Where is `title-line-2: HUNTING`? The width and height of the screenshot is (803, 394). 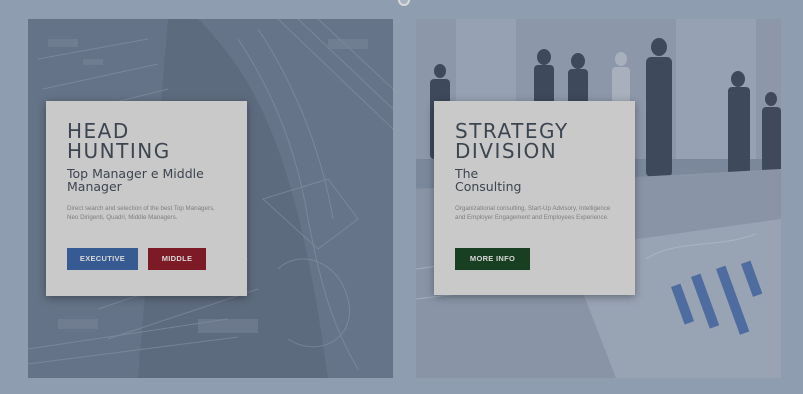
title-line-2: HUNTING is located at coordinates (119, 151).